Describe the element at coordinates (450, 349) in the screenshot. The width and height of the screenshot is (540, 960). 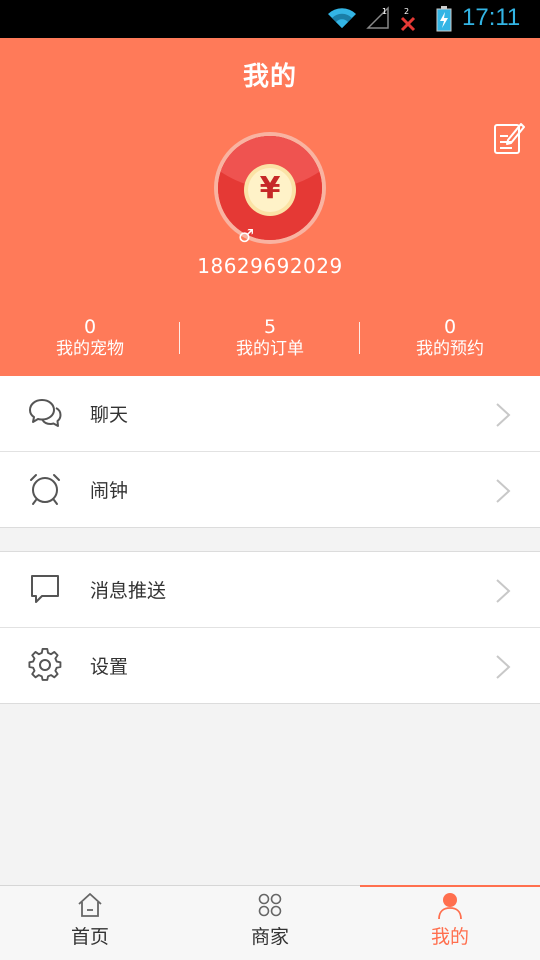
I see `stat-label: 我的预约` at that location.